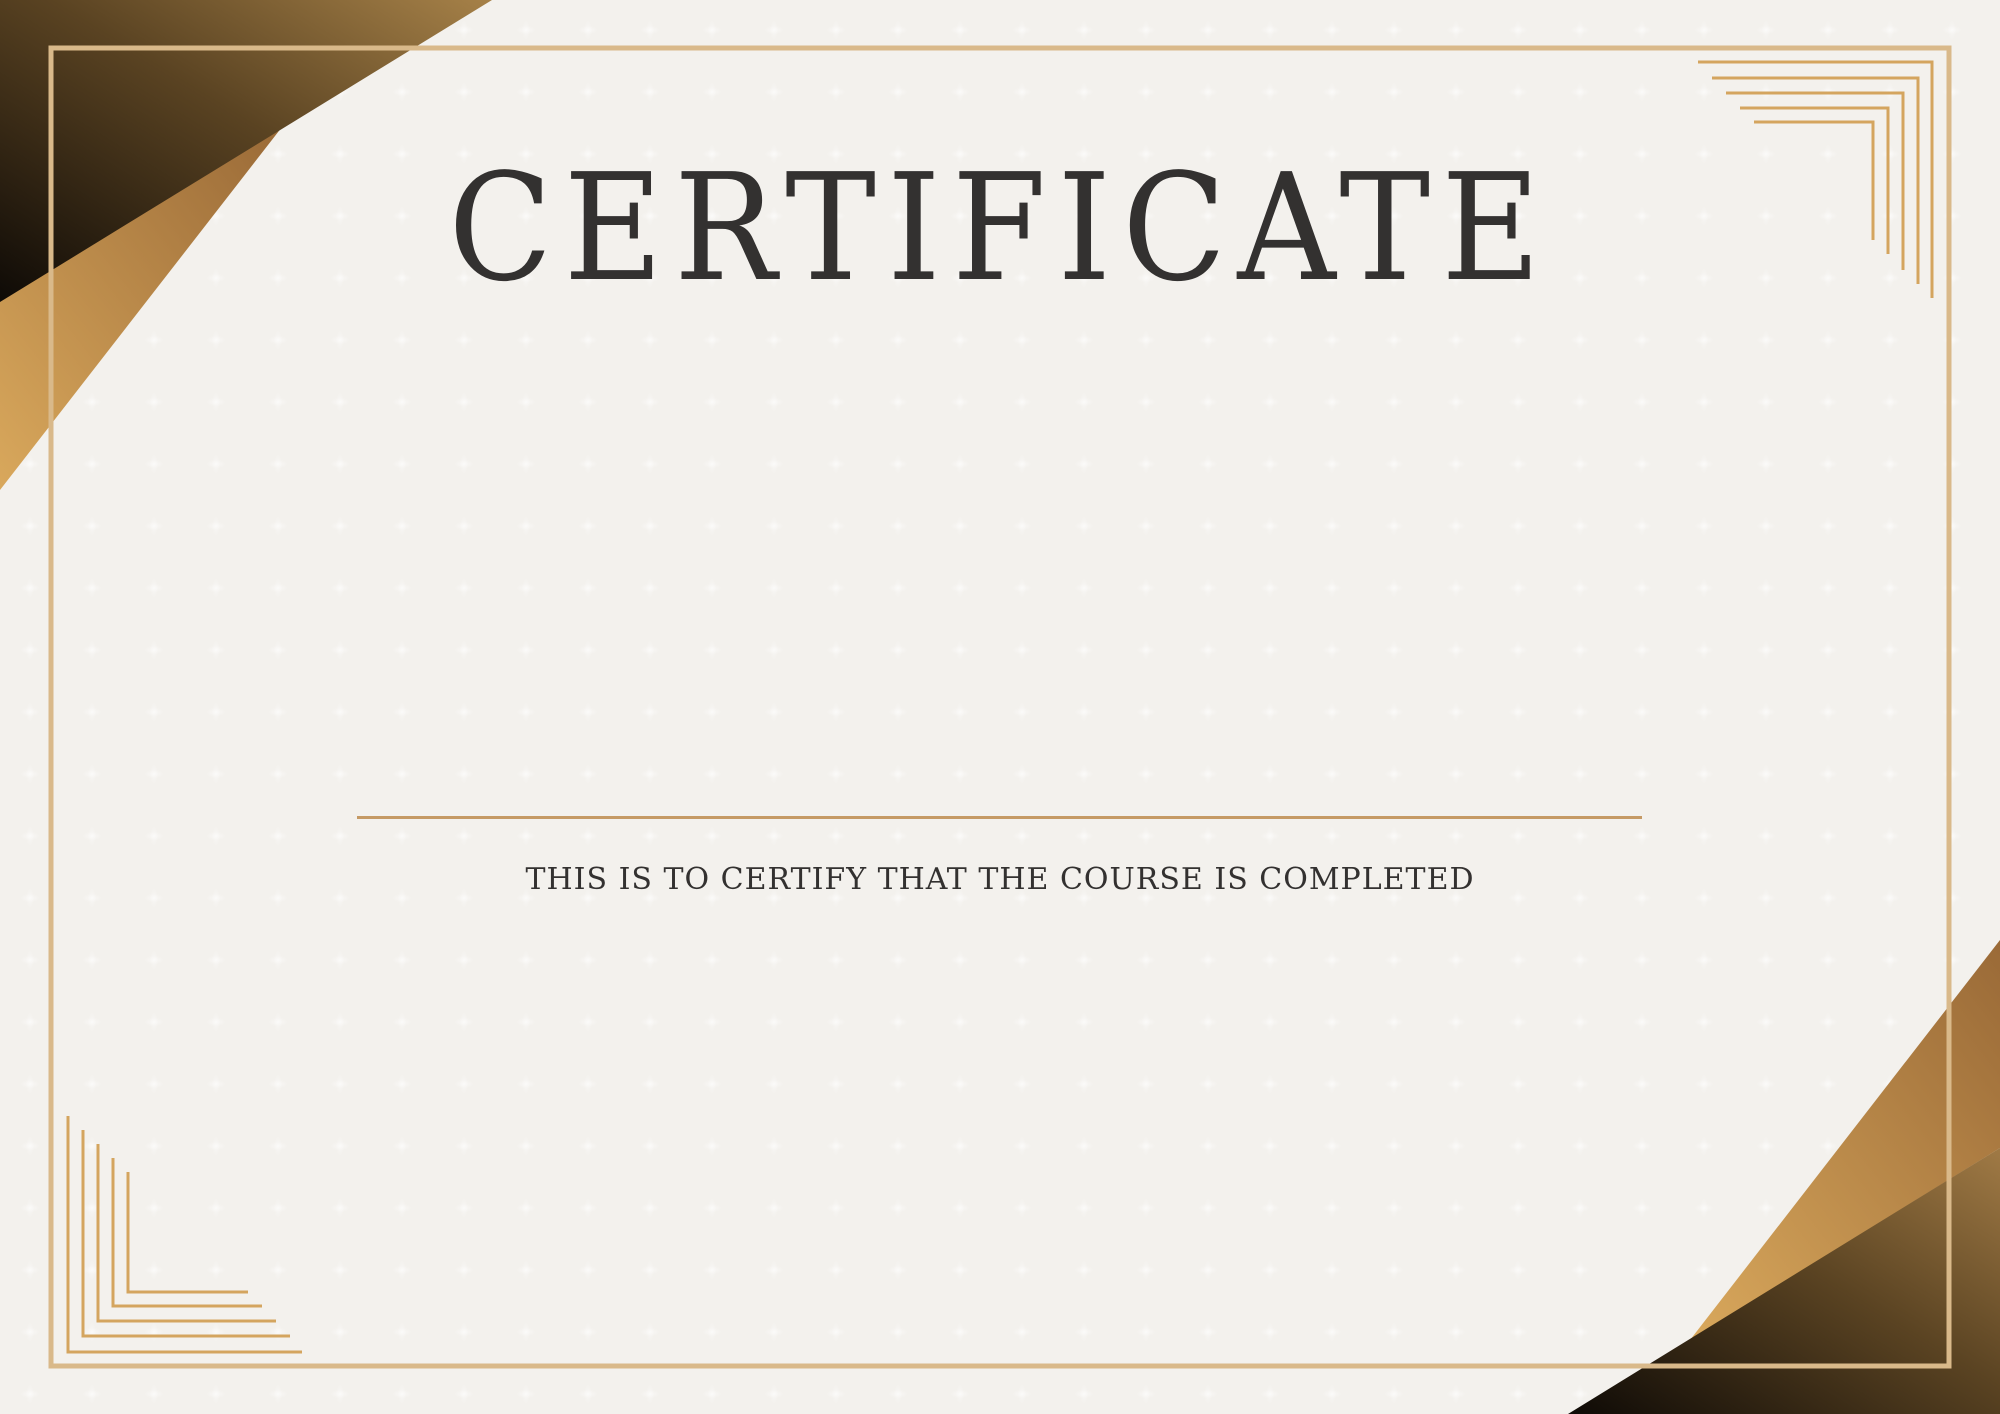  Describe the element at coordinates (1784, 1281) in the screenshot. I see `corner-dark-triangle-bottom-right` at that location.